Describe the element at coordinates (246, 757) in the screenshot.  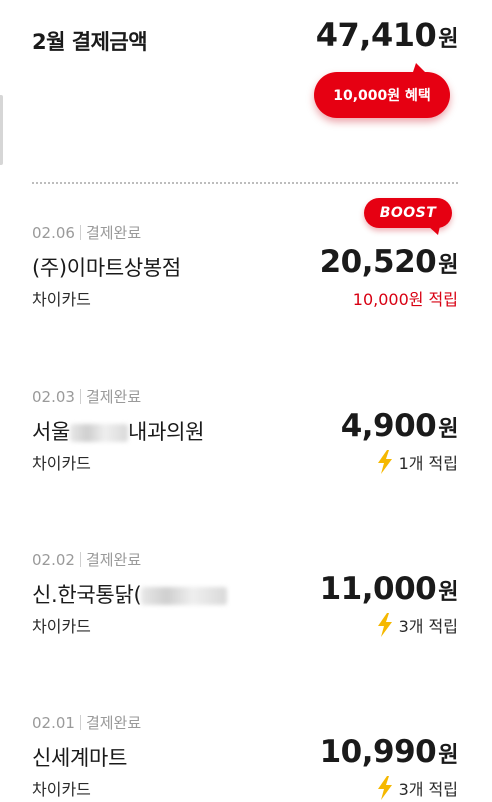
I see `transaction-item: 02.01 결제완료 신세계마트 차이카드 10,990 원 3개 적립` at that location.